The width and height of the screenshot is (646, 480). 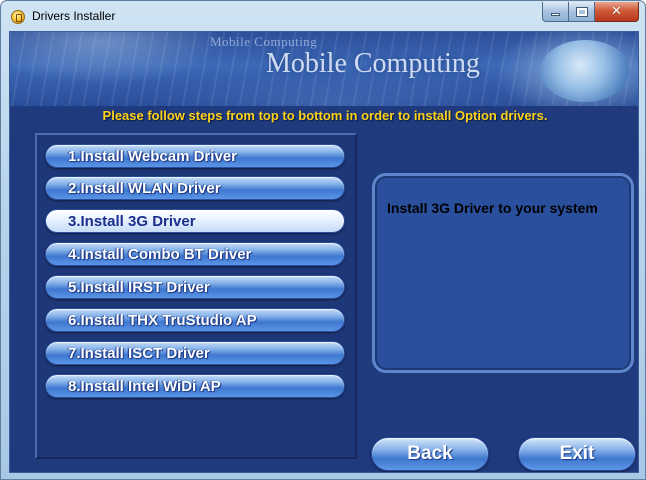 I want to click on app-icon, so click(x=18, y=17).